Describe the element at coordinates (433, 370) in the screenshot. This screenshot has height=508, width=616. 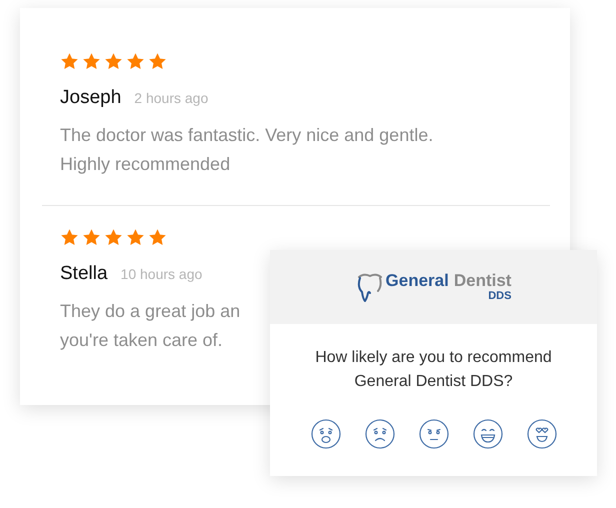
I see `survey-question: How likely are you to recommend General Dentist DDS?` at that location.